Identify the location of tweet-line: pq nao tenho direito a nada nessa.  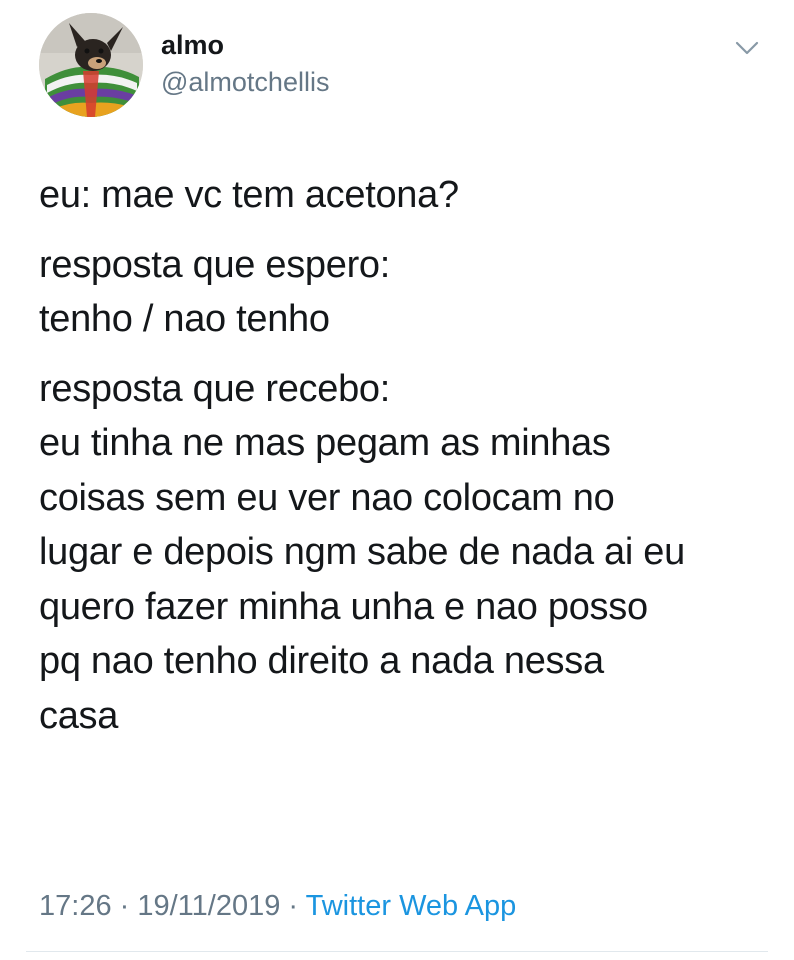
(321, 661).